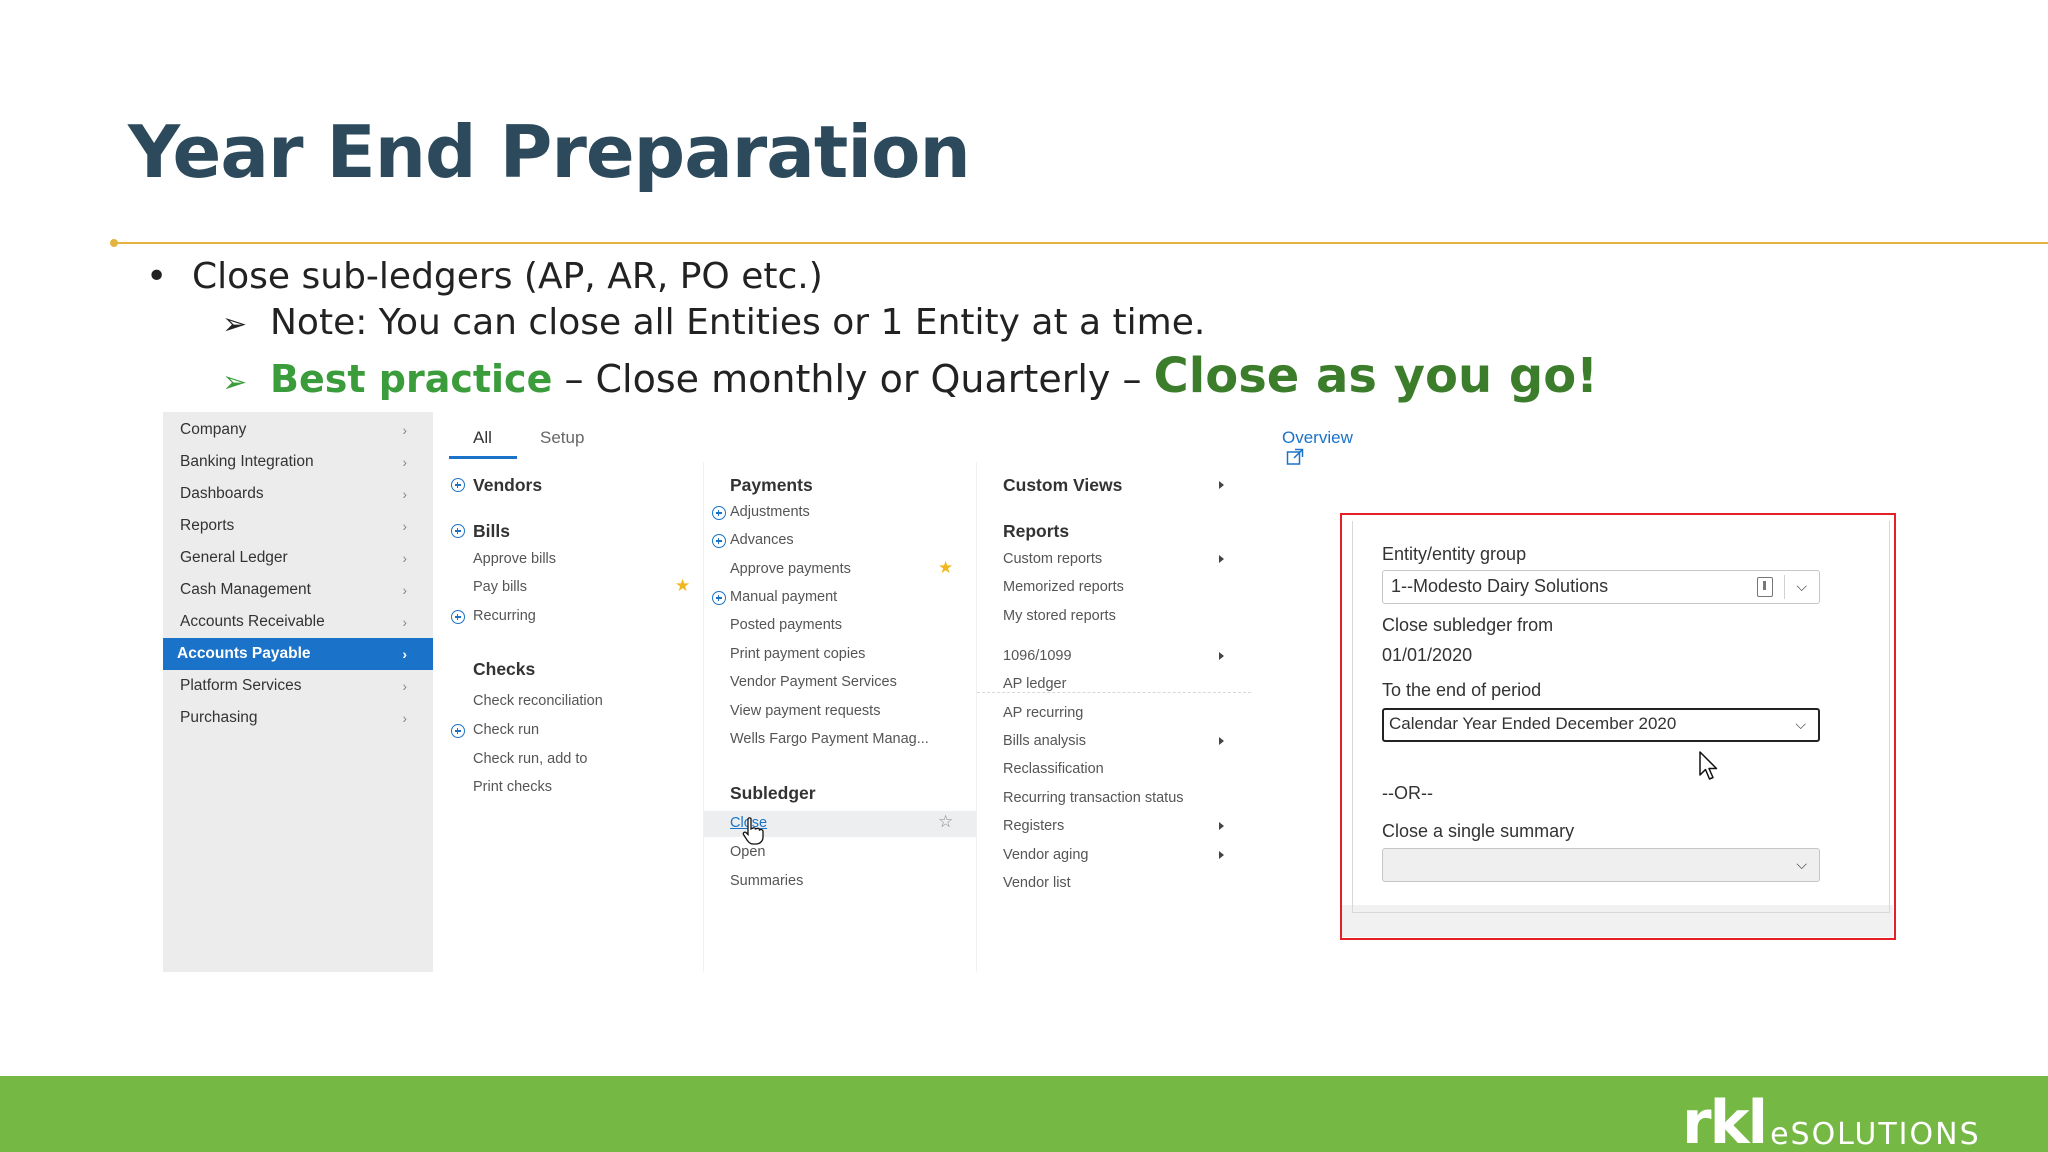  I want to click on menu-check-run-add-to: Check run, add to, so click(530, 759).